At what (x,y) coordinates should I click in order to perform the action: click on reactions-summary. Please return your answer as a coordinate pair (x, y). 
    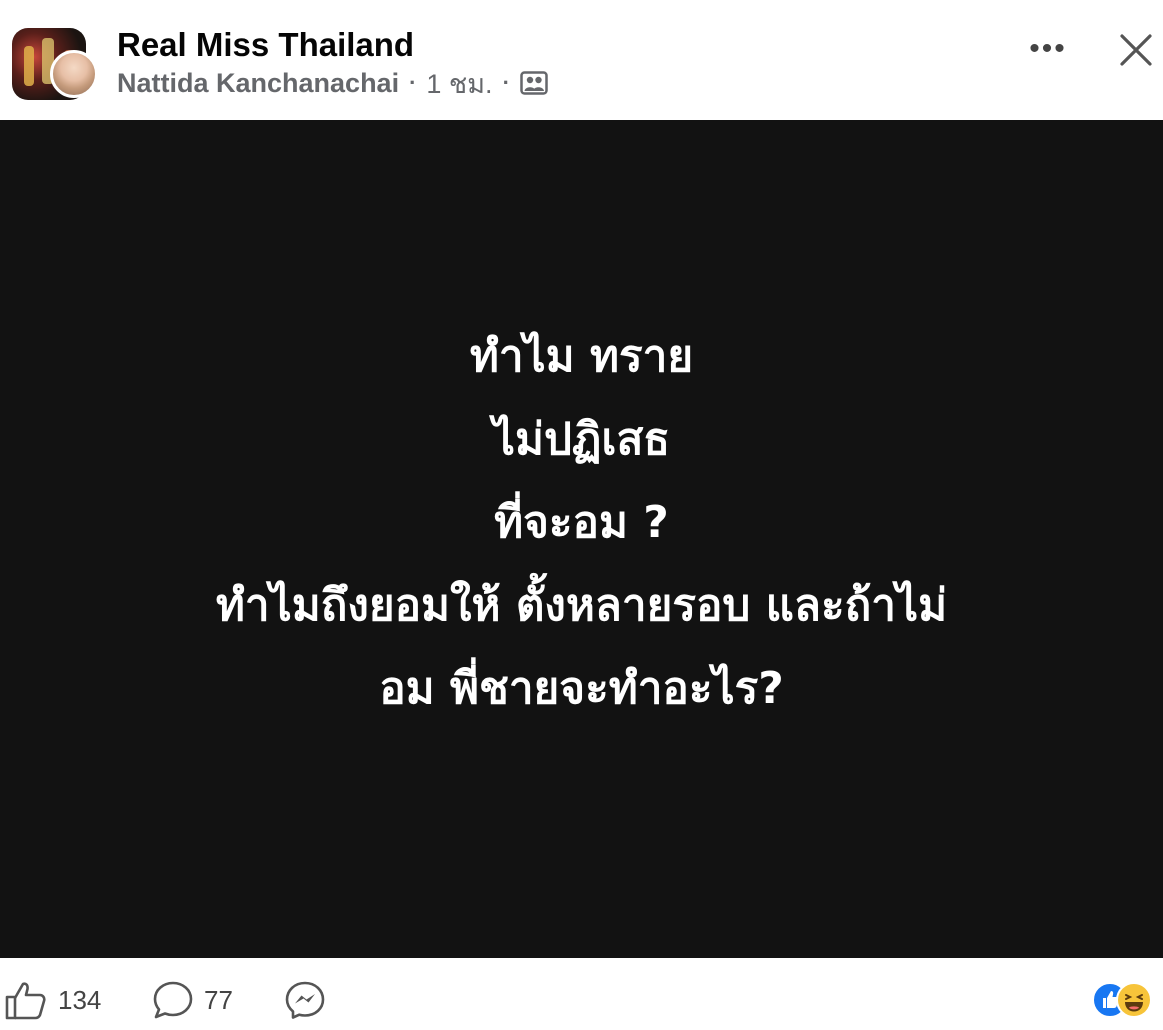
    Looking at the image, I should click on (1125, 1000).